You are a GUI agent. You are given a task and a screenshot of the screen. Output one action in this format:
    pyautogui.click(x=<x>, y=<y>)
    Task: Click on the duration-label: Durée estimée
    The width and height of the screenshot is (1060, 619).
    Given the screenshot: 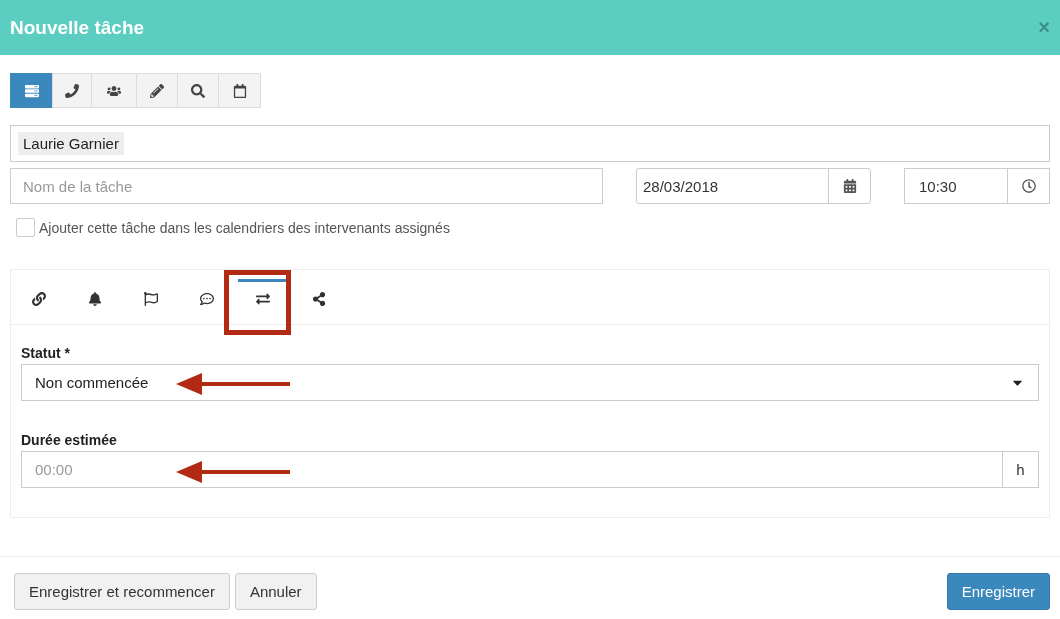 What is the action you would take?
    pyautogui.click(x=69, y=440)
    